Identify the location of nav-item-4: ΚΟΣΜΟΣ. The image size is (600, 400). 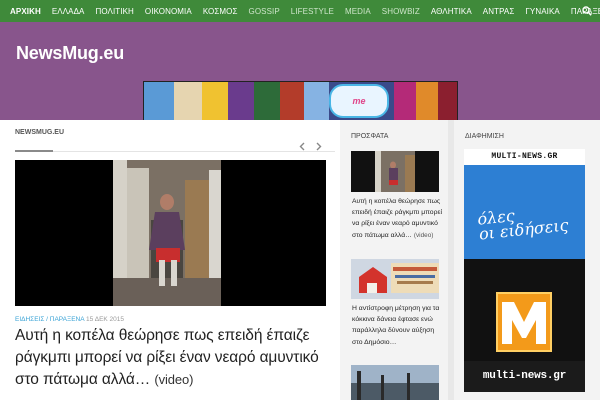
(220, 11).